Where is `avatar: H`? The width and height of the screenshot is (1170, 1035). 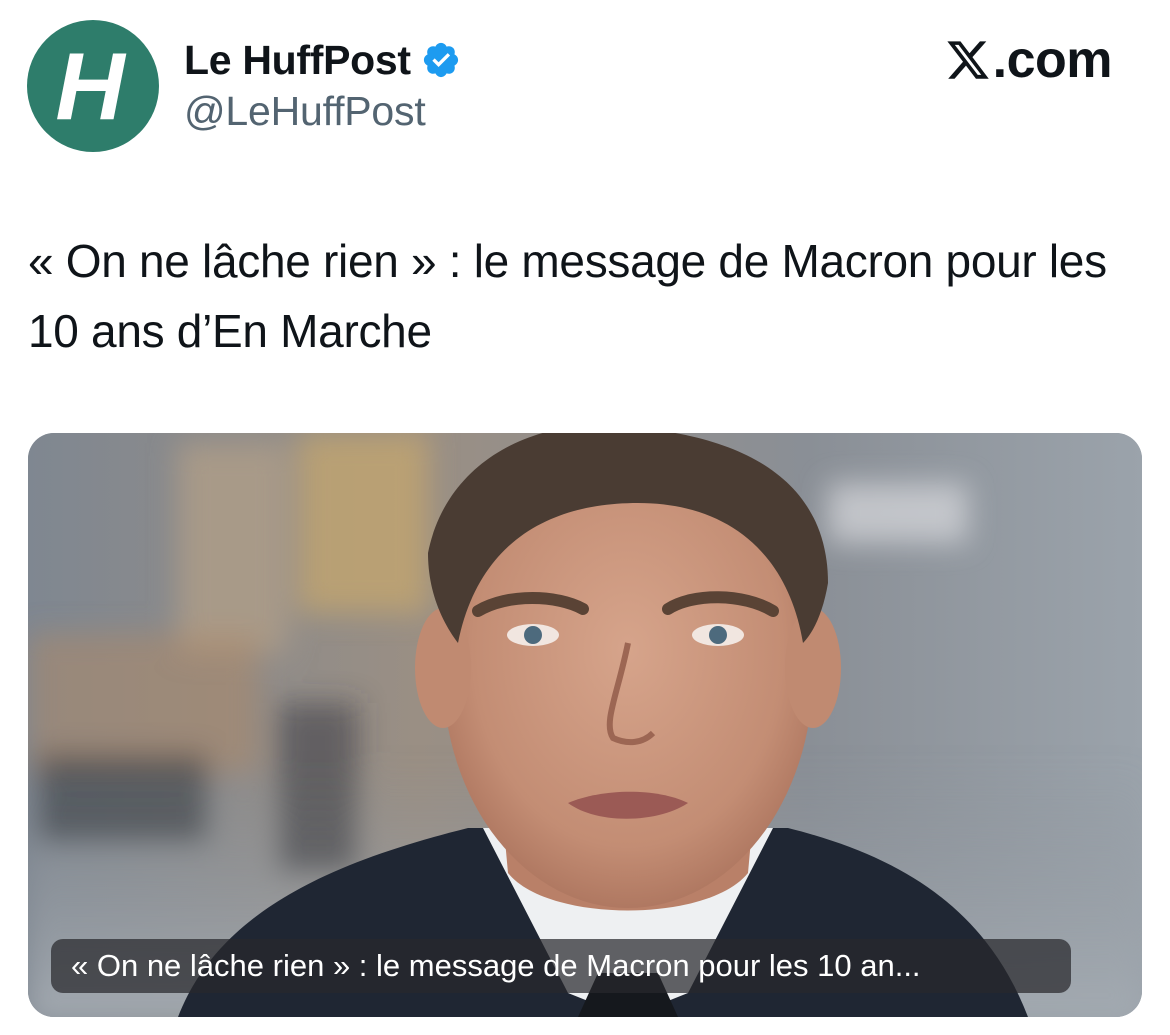
avatar: H is located at coordinates (93, 86).